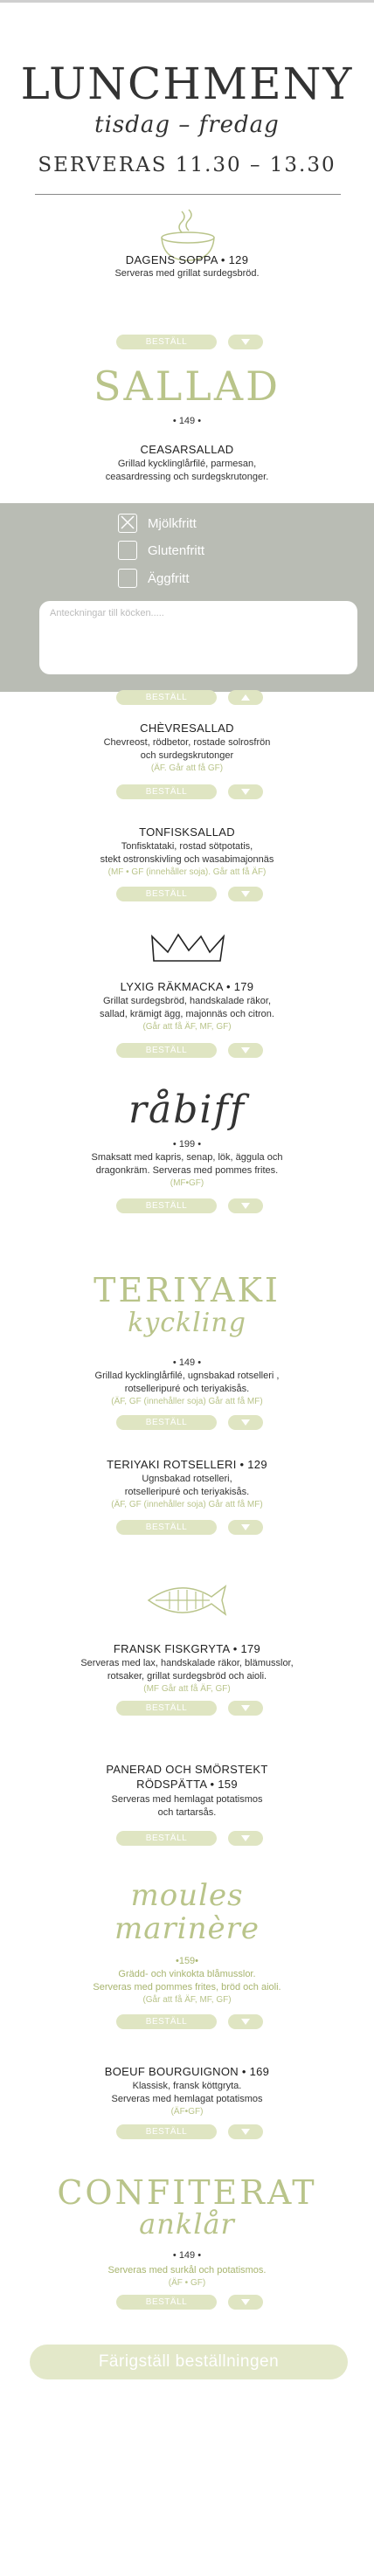 The height and width of the screenshot is (2576, 374). I want to click on teriyaki-desc-2: rotselleripuré och teriyakisås., so click(187, 1389).